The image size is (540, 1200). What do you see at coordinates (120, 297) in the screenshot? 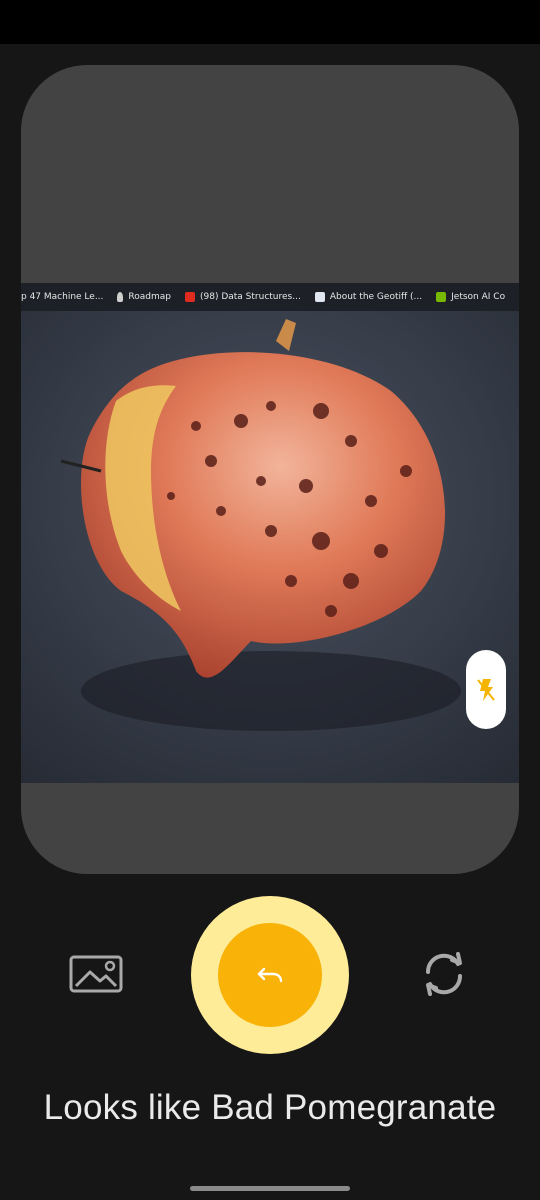
I see `bell-icon` at bounding box center [120, 297].